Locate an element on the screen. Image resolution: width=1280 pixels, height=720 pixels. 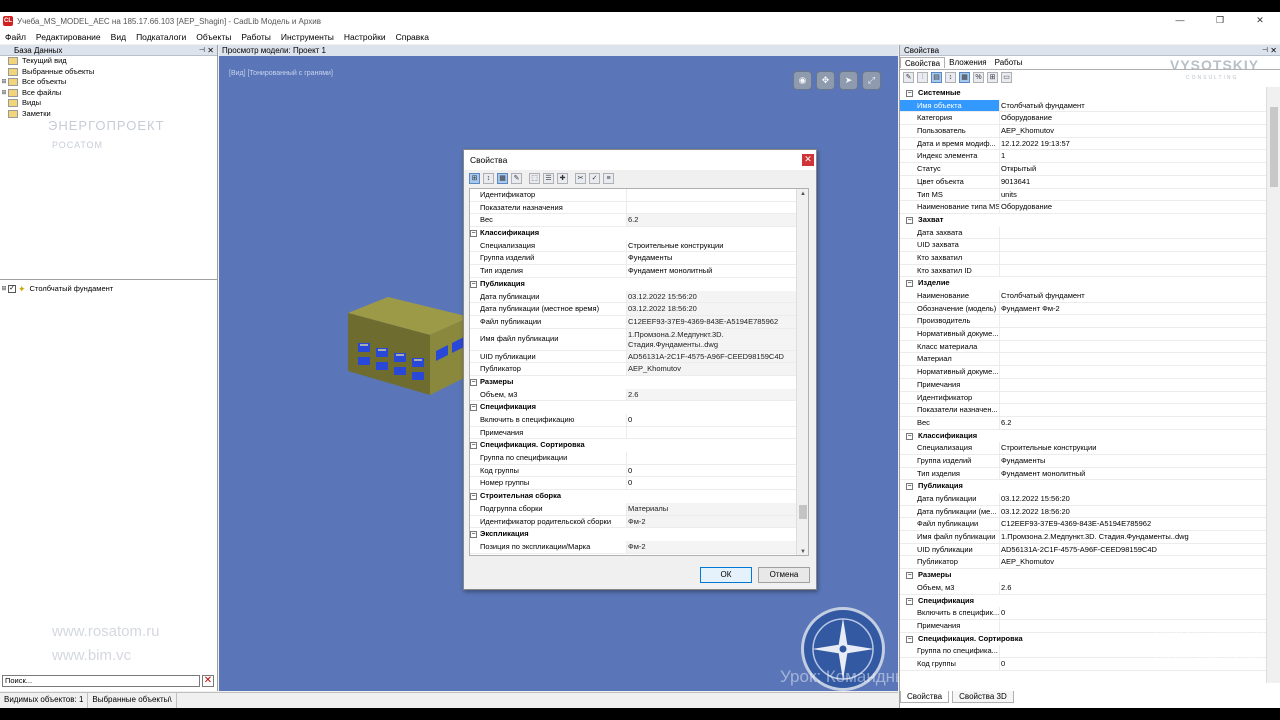
apply-icon: ✓ is located at coordinates (594, 178).